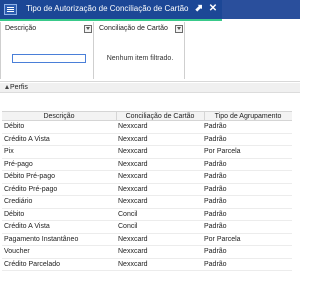  What do you see at coordinates (147, 227) in the screenshot?
I see `table-row: Crédito A Vista Concil Padrão` at bounding box center [147, 227].